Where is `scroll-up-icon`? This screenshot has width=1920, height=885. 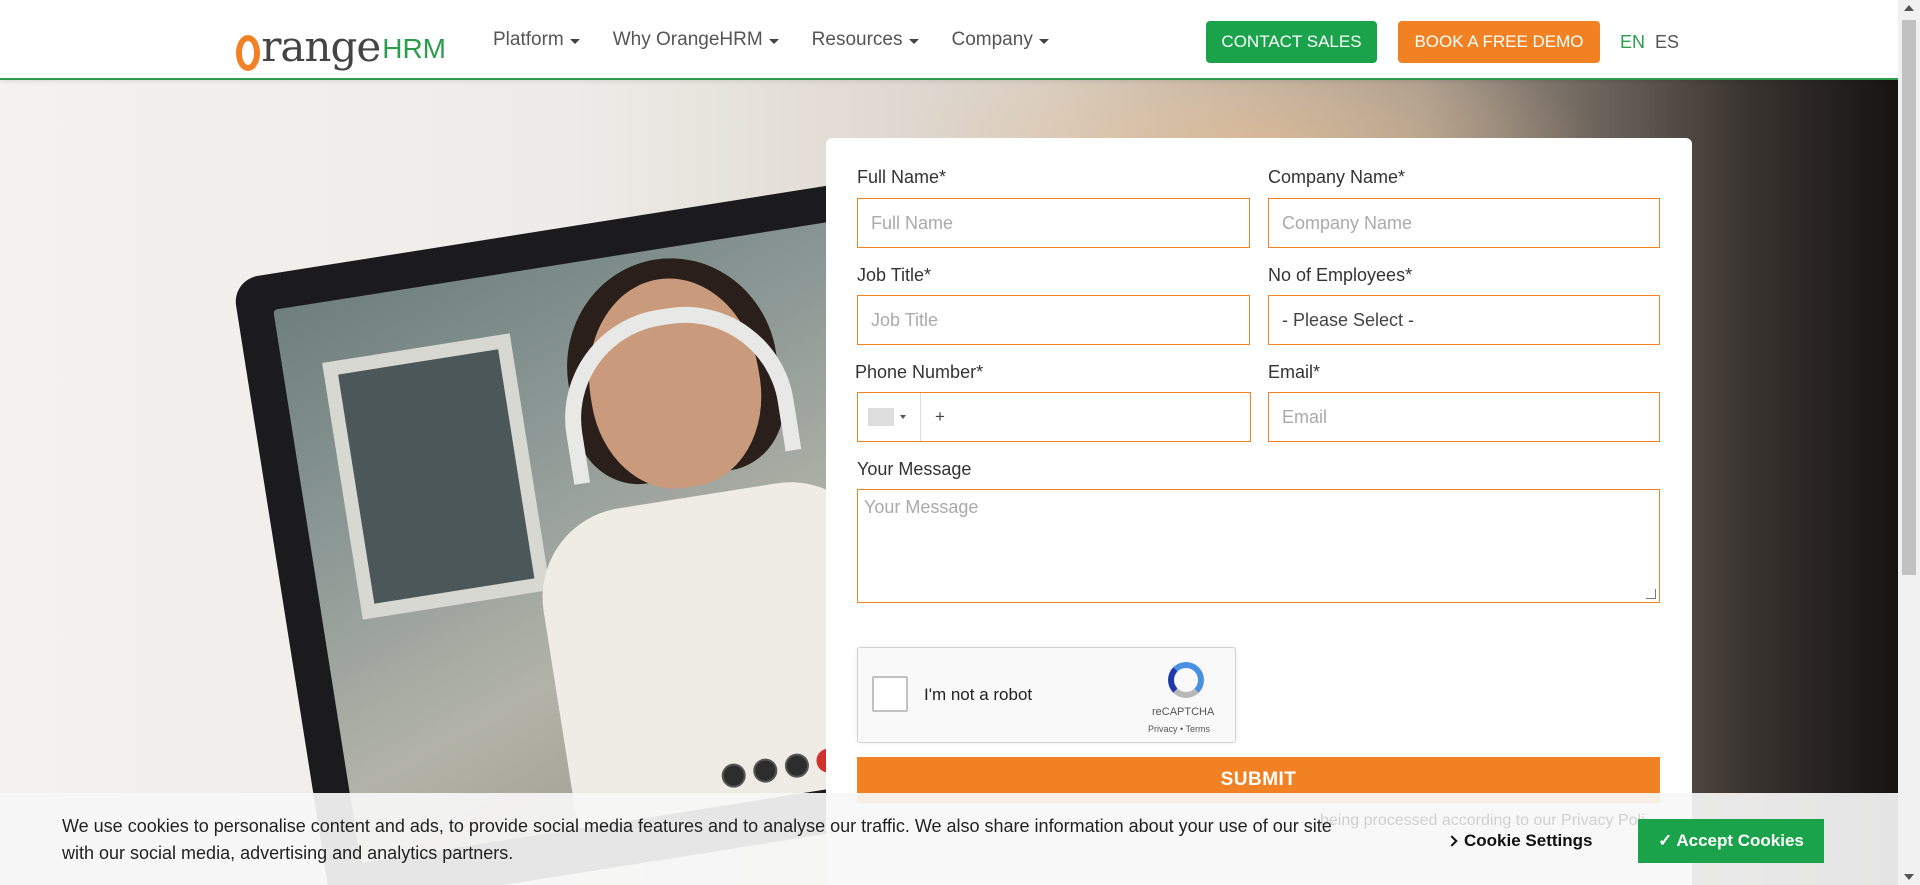
scroll-up-icon is located at coordinates (1909, 8).